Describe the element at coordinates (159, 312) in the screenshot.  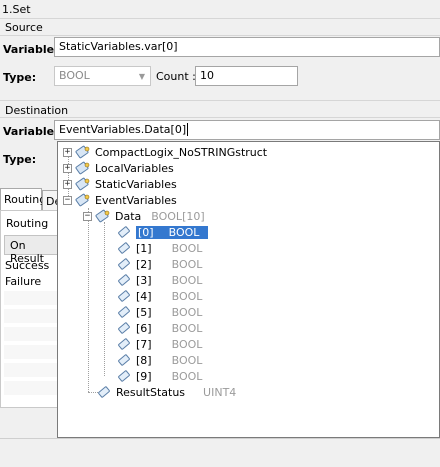
I see `tree-node-element-5: [5] BOOL` at that location.